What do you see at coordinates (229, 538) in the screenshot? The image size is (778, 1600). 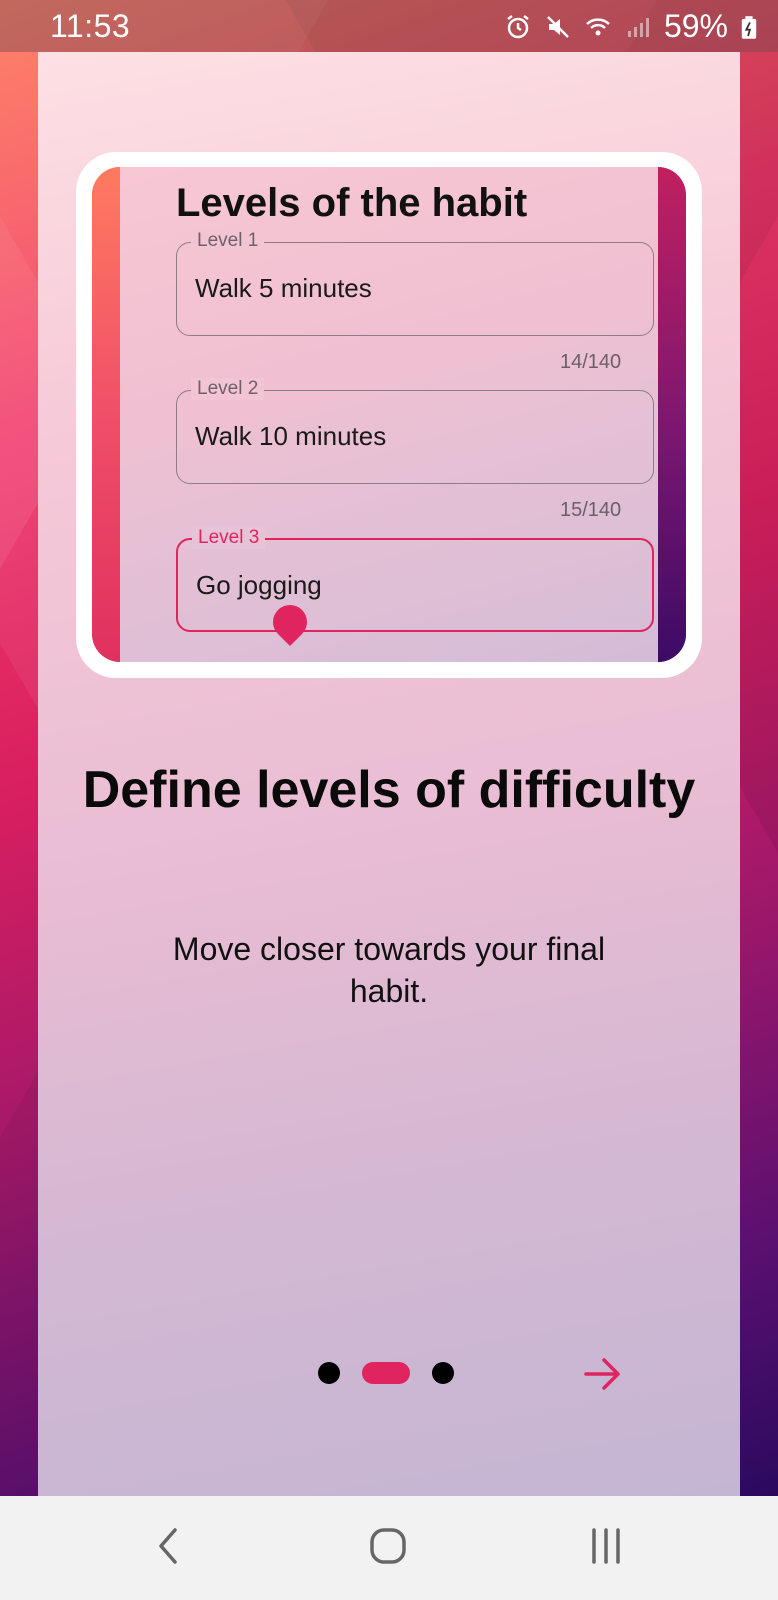 I see `level-3-label: Level 3` at bounding box center [229, 538].